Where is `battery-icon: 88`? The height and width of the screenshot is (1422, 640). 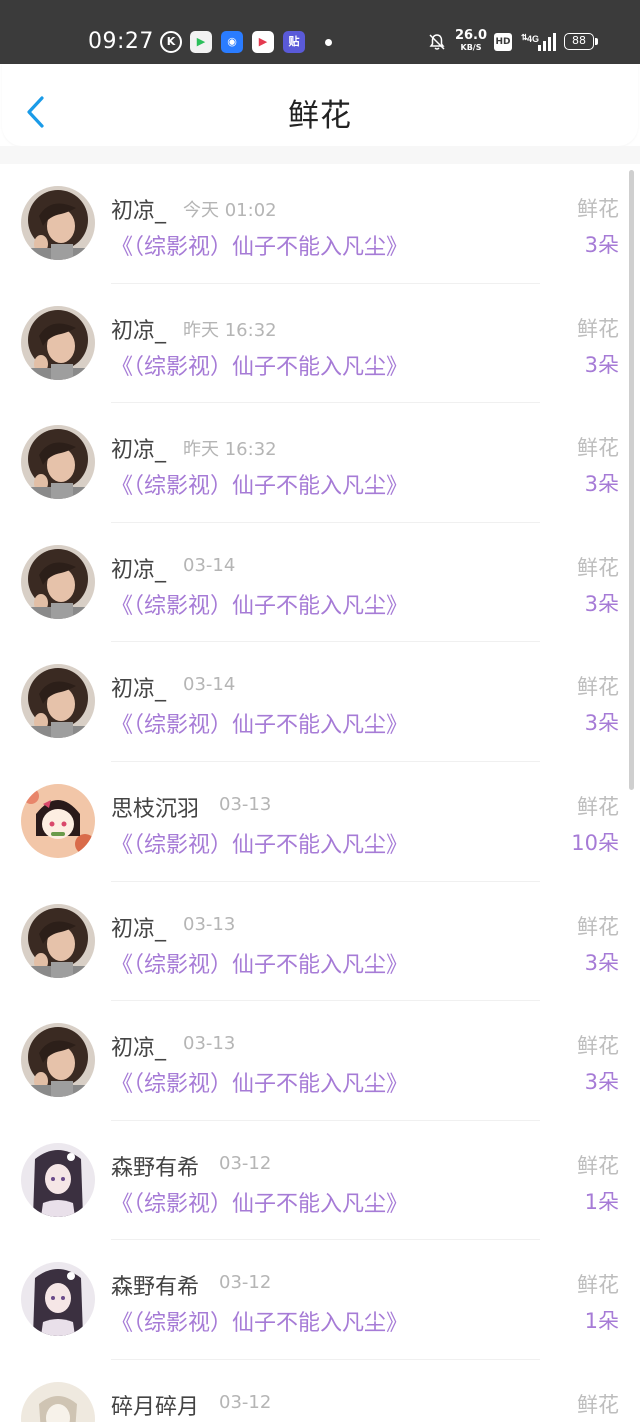
battery-icon: 88 is located at coordinates (579, 41).